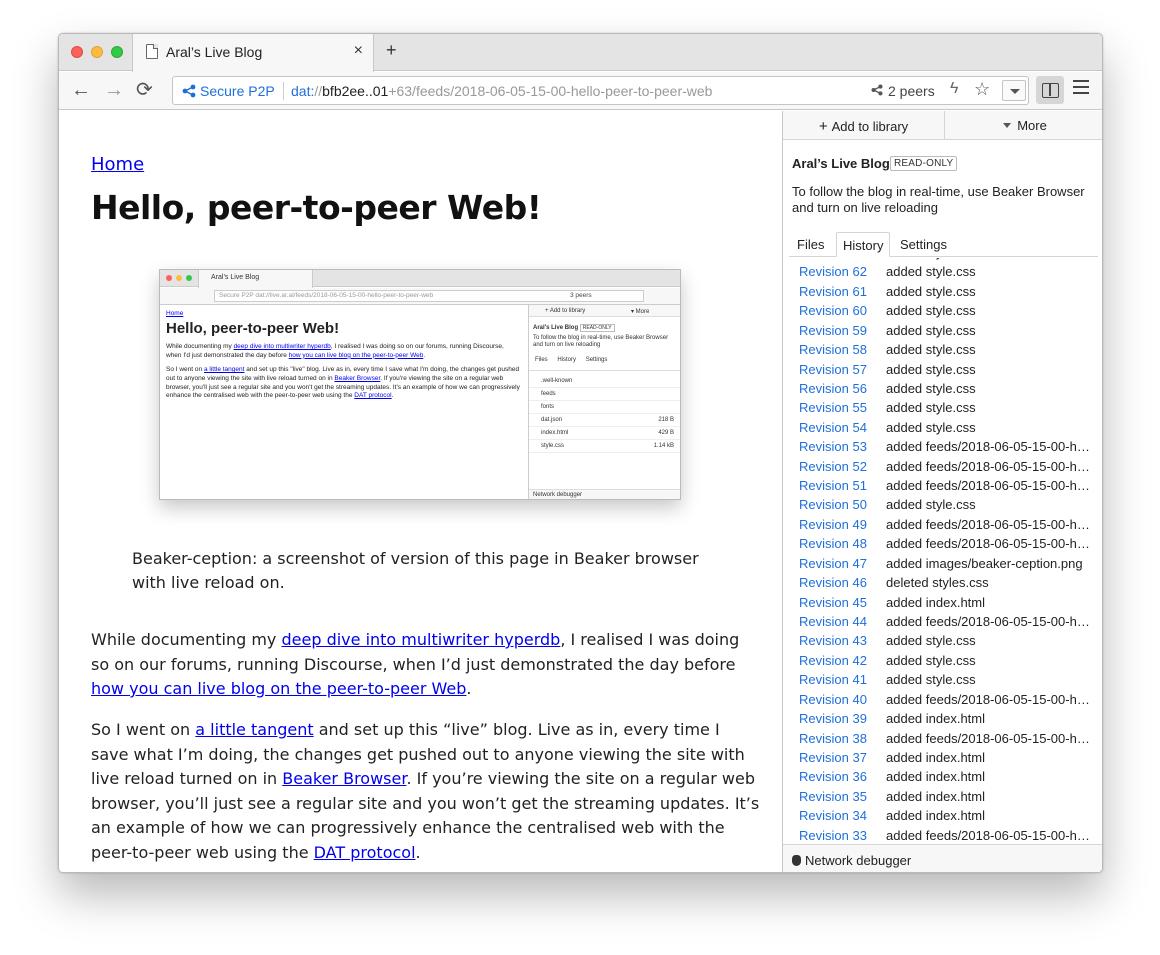 The image size is (1160, 955). What do you see at coordinates (833, 563) in the screenshot?
I see `revision-link: Revision 47` at bounding box center [833, 563].